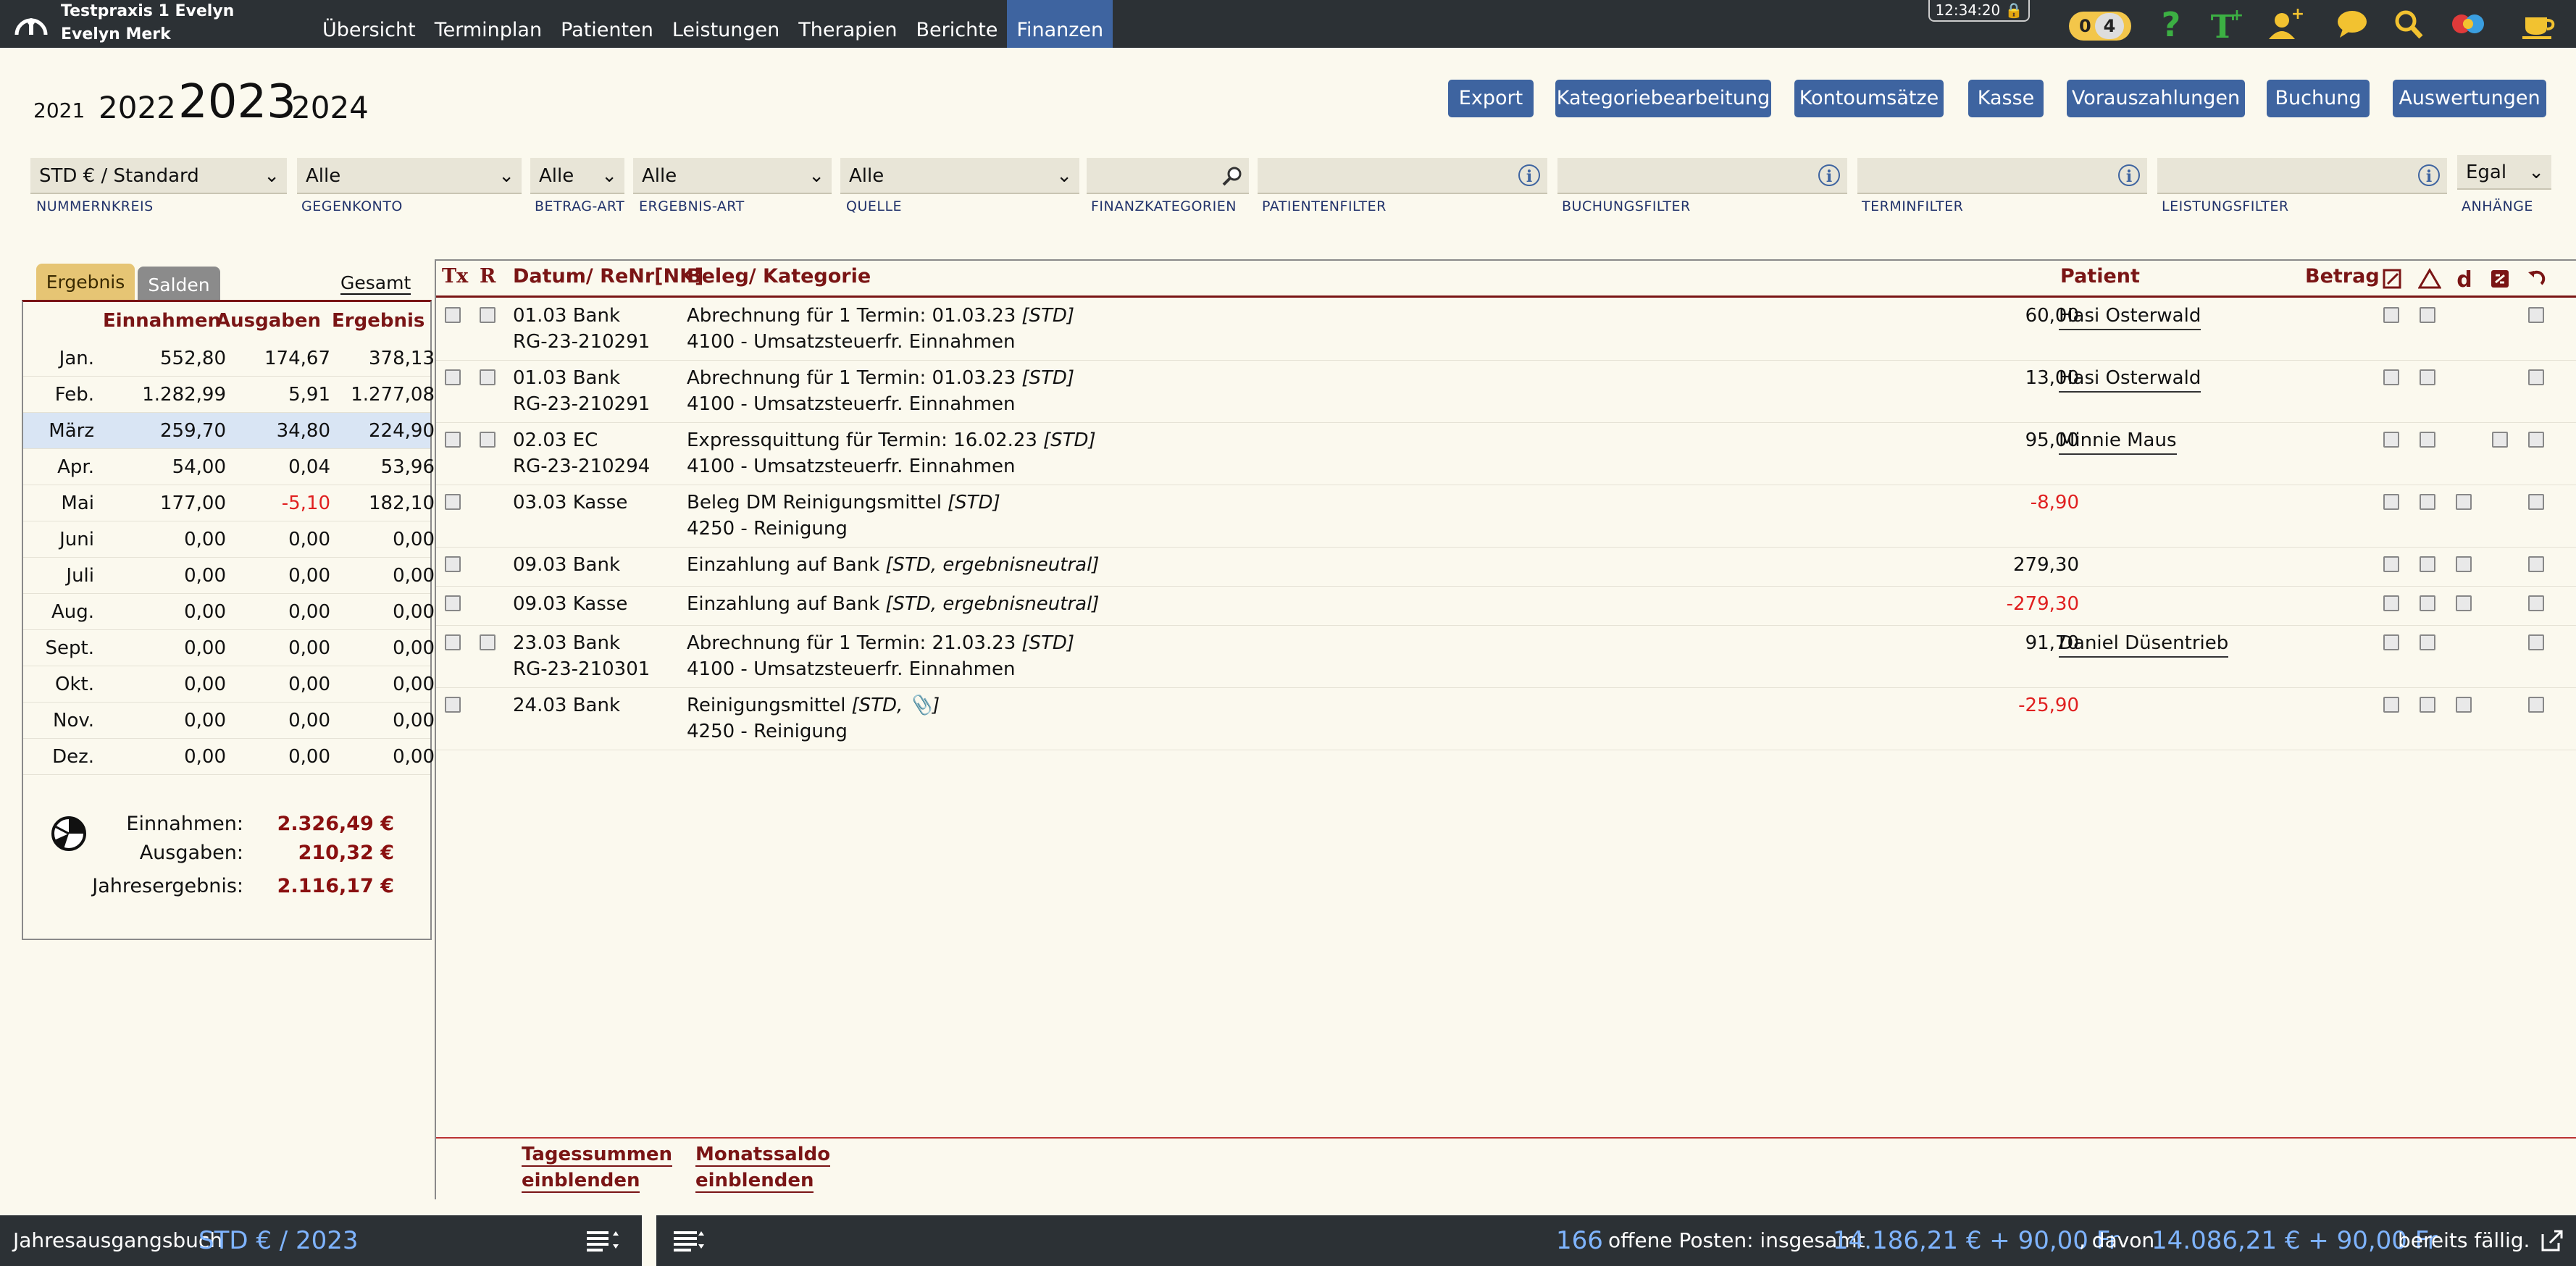  I want to click on header-tx: Tx, so click(455, 276).